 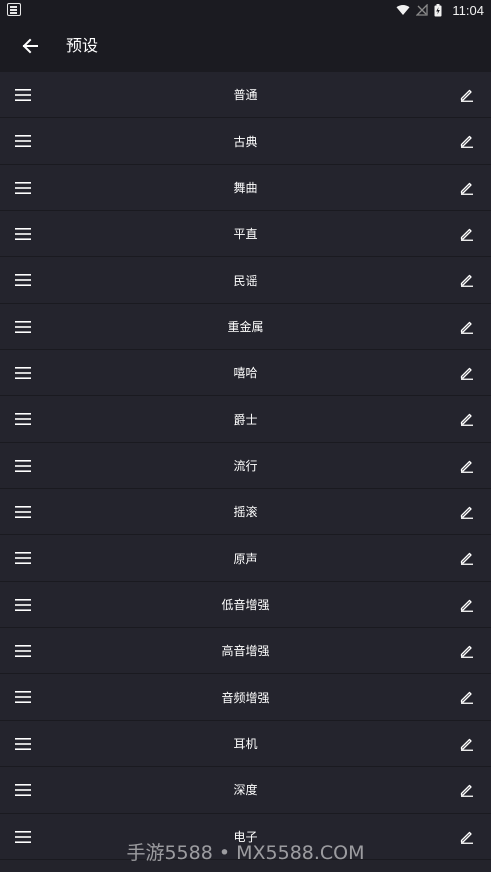 What do you see at coordinates (245, 46) in the screenshot?
I see `app-bar: 预设` at bounding box center [245, 46].